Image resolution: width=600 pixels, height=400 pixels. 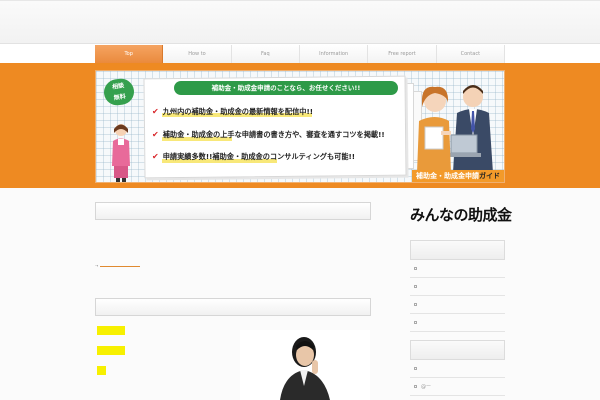 I want to click on main-heading-bar, so click(x=233, y=211).